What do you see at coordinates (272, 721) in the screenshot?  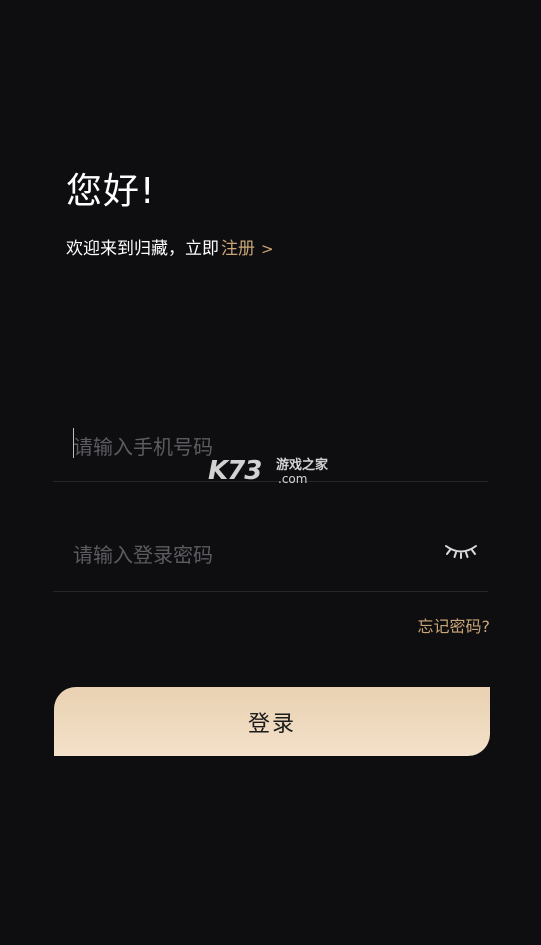 I see `login-button: 登录` at bounding box center [272, 721].